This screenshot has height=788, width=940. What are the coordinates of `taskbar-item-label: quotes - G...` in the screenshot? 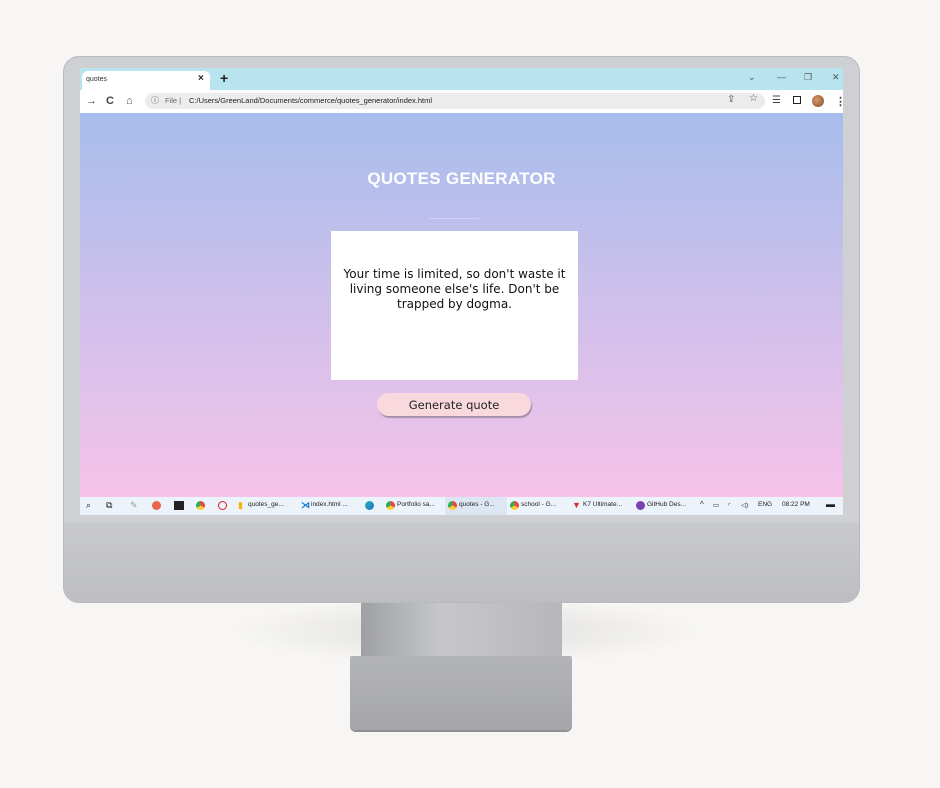 It's located at (477, 504).